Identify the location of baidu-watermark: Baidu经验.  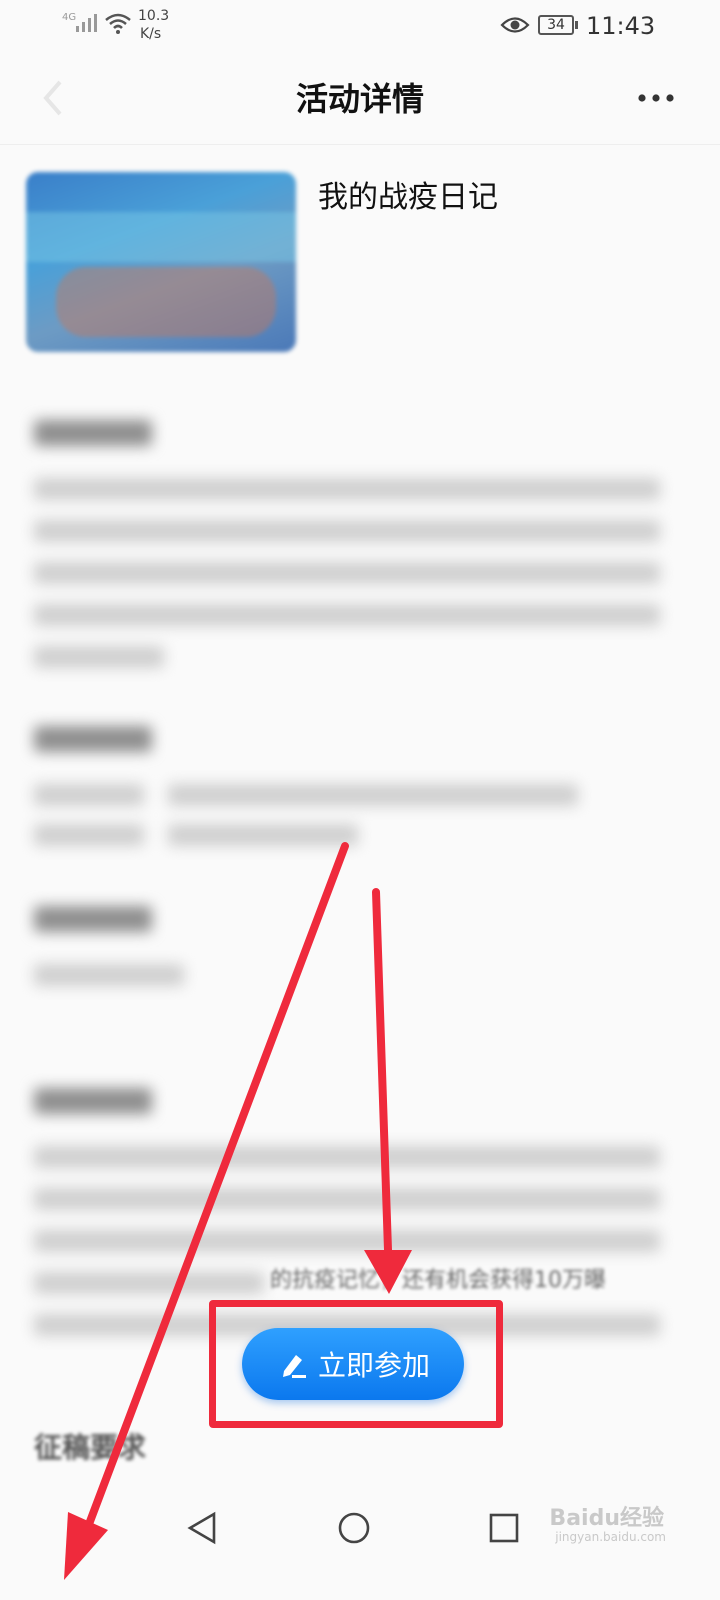
(606, 1518).